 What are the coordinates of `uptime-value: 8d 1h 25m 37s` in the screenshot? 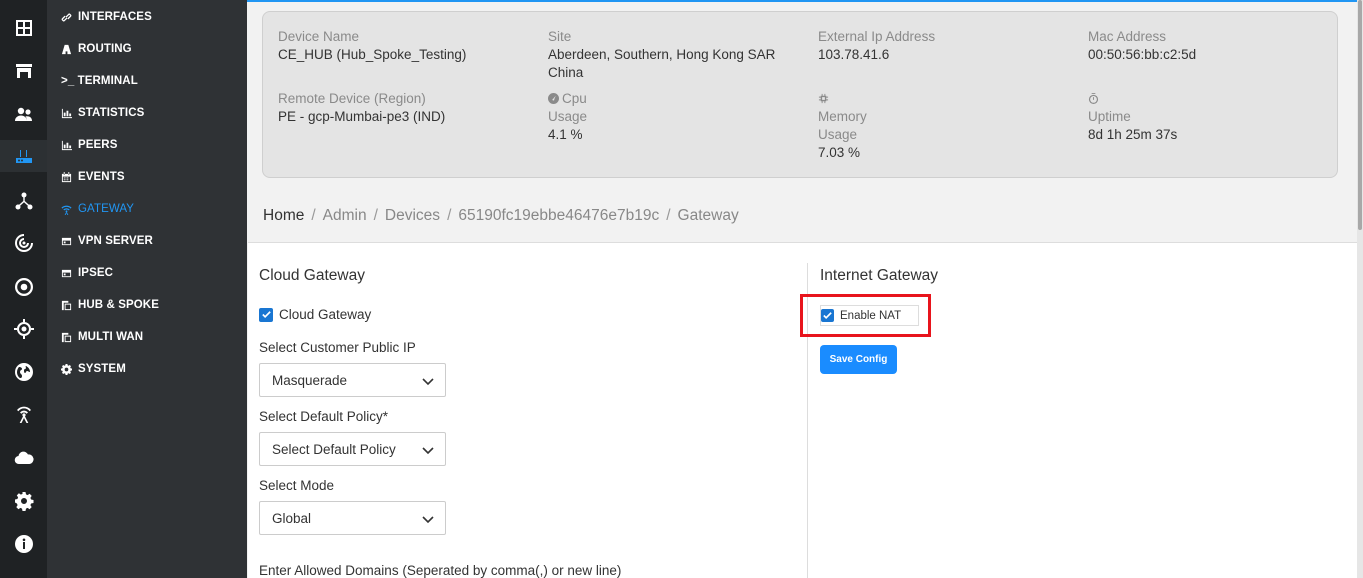 It's located at (1133, 134).